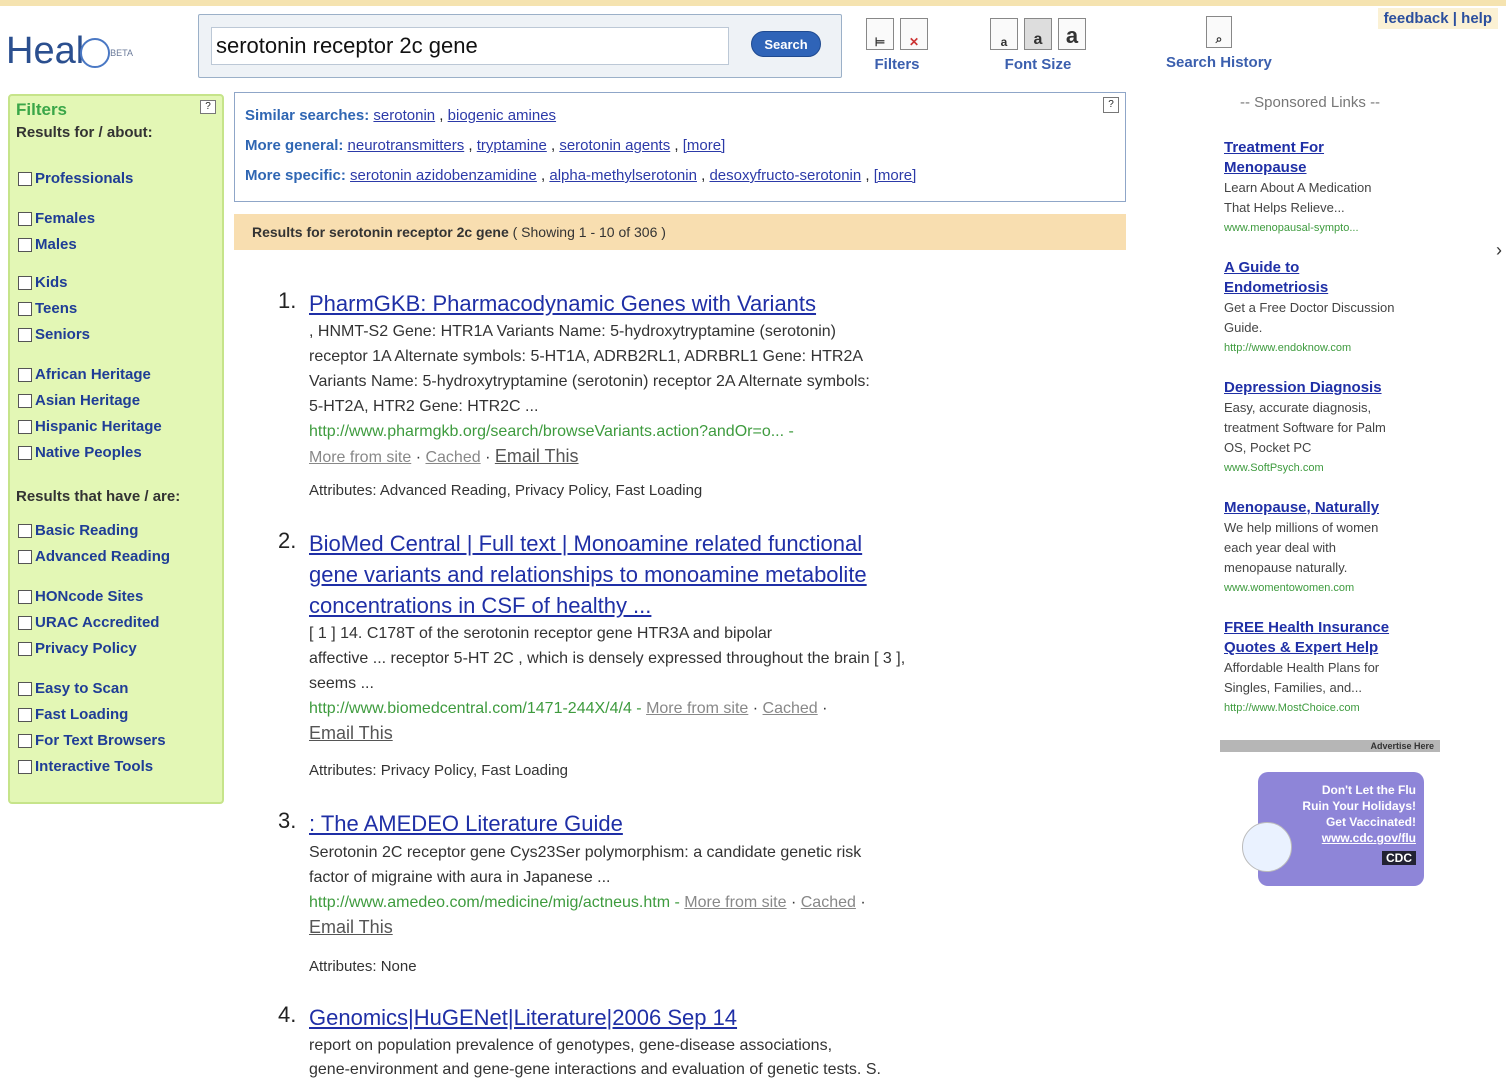 The image size is (1506, 1080). What do you see at coordinates (73, 688) in the screenshot?
I see `filter-easy-to-scan: Easy to Scan` at bounding box center [73, 688].